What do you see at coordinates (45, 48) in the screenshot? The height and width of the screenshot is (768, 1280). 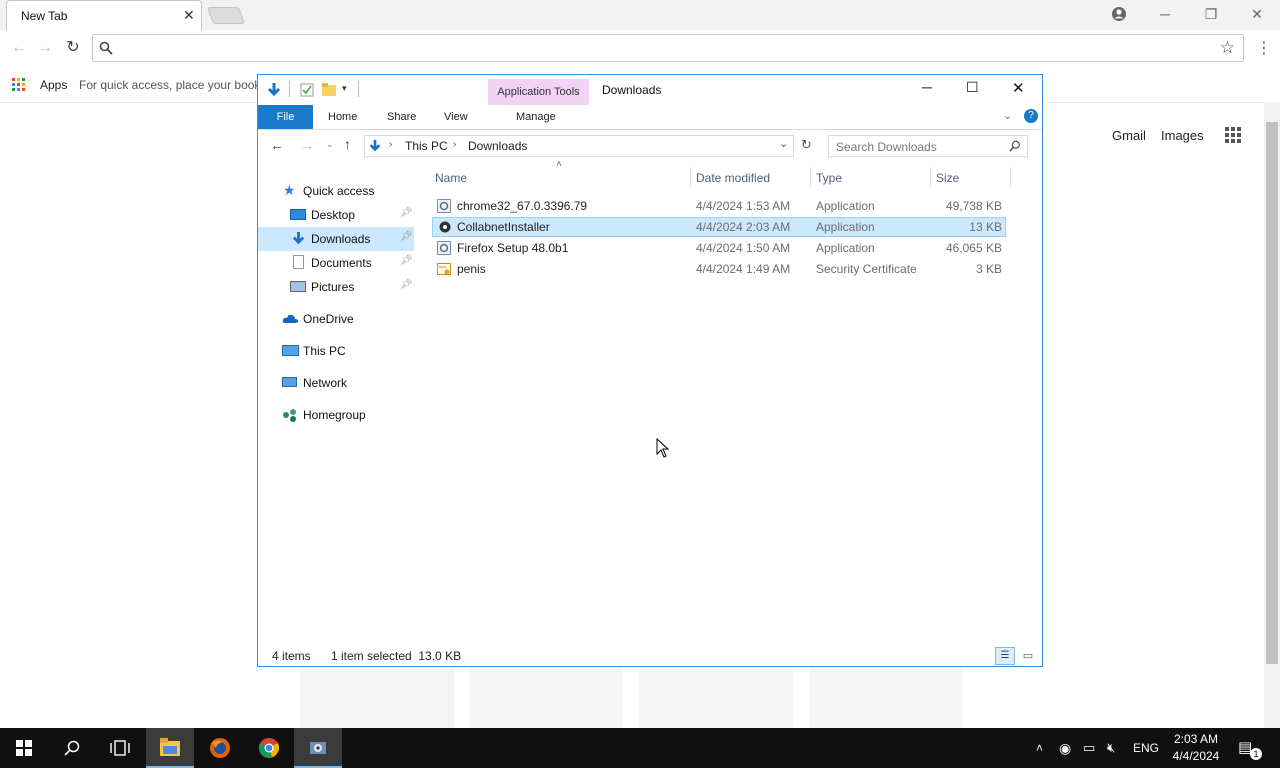 I see `forward-icon: →` at bounding box center [45, 48].